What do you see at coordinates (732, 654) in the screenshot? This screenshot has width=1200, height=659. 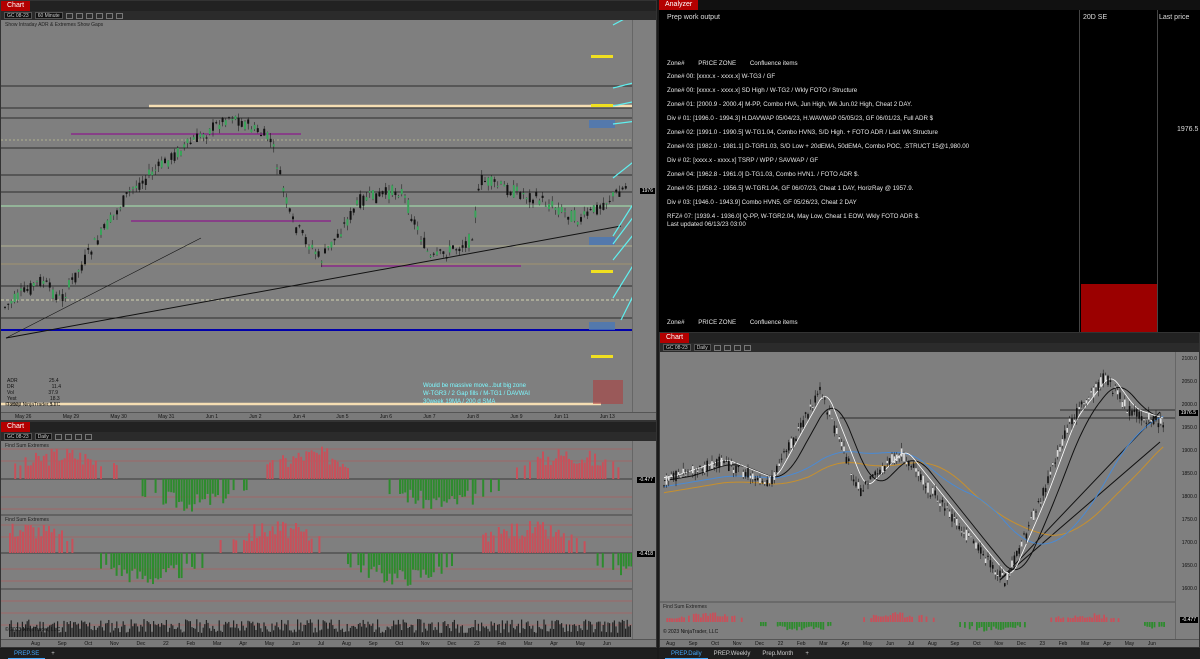 I see `tab-prep-weekly: PREP.Weekly` at bounding box center [732, 654].